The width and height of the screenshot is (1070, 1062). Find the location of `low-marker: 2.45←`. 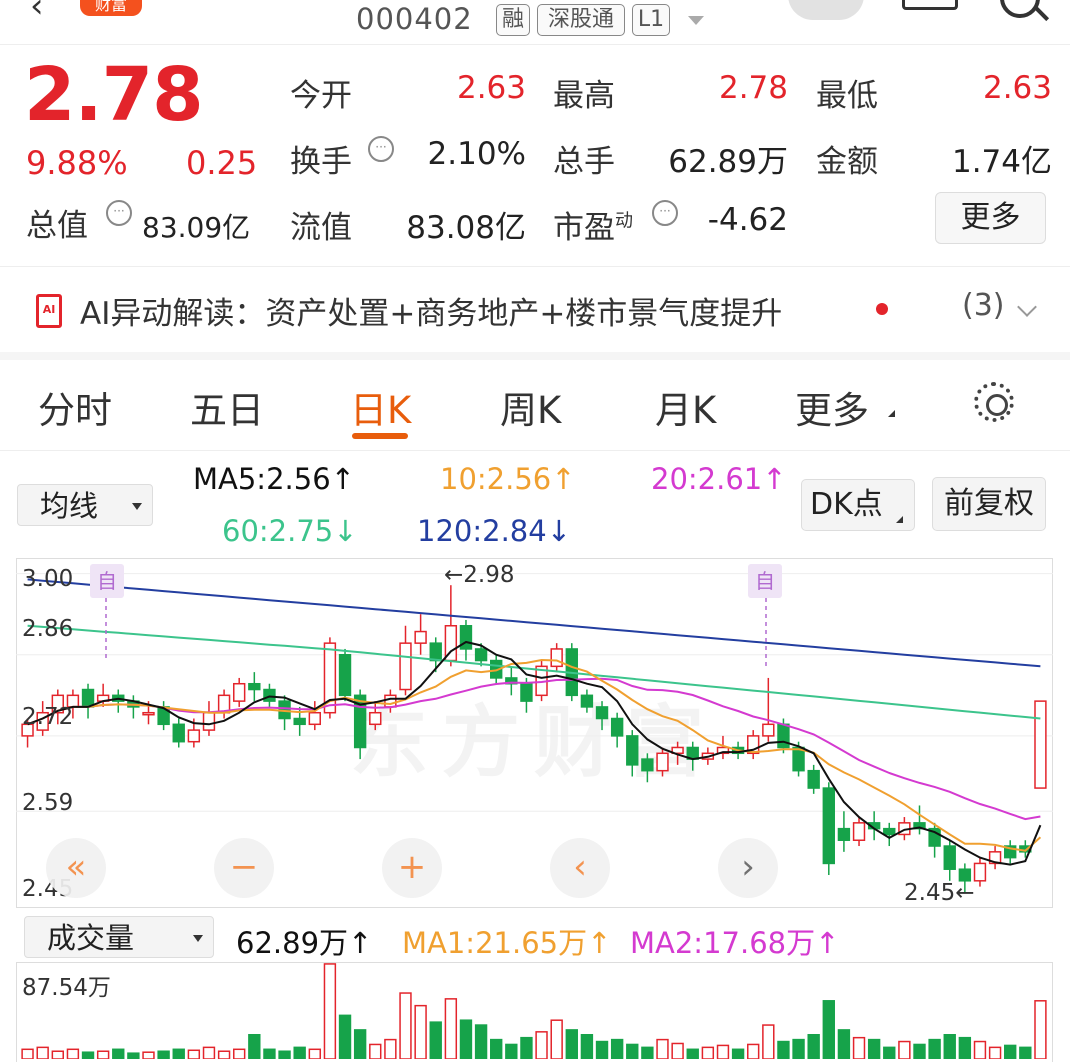

low-marker: 2.45← is located at coordinates (939, 893).